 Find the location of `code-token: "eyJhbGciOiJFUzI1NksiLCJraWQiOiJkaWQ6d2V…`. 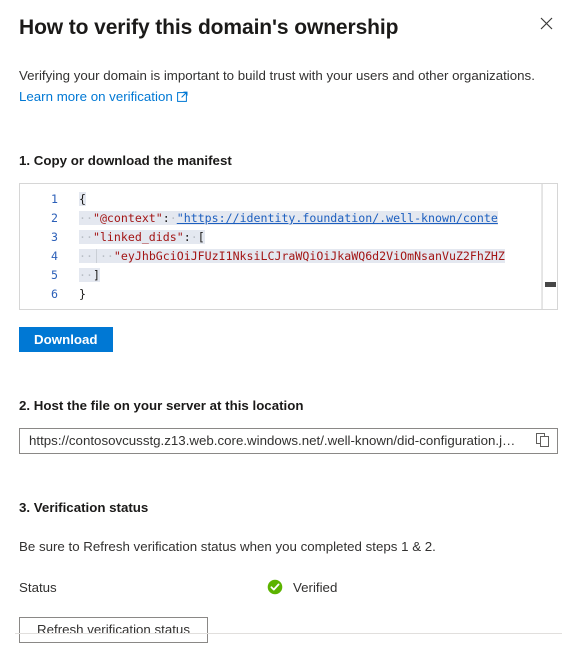

code-token: "eyJhbGciOiJFUzI1NksiLCJraWQiOiJkaWQ6d2V… is located at coordinates (309, 256).